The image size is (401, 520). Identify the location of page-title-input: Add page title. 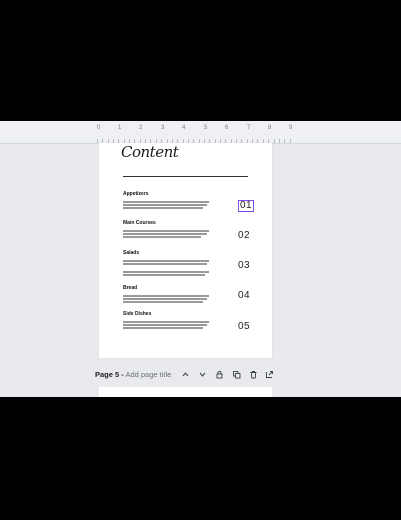
(148, 374).